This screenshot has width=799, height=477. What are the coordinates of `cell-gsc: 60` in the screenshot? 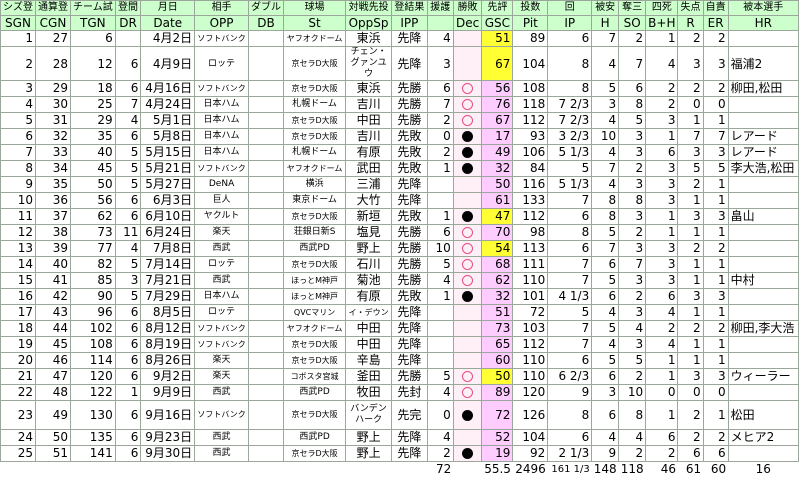 It's located at (497, 361).